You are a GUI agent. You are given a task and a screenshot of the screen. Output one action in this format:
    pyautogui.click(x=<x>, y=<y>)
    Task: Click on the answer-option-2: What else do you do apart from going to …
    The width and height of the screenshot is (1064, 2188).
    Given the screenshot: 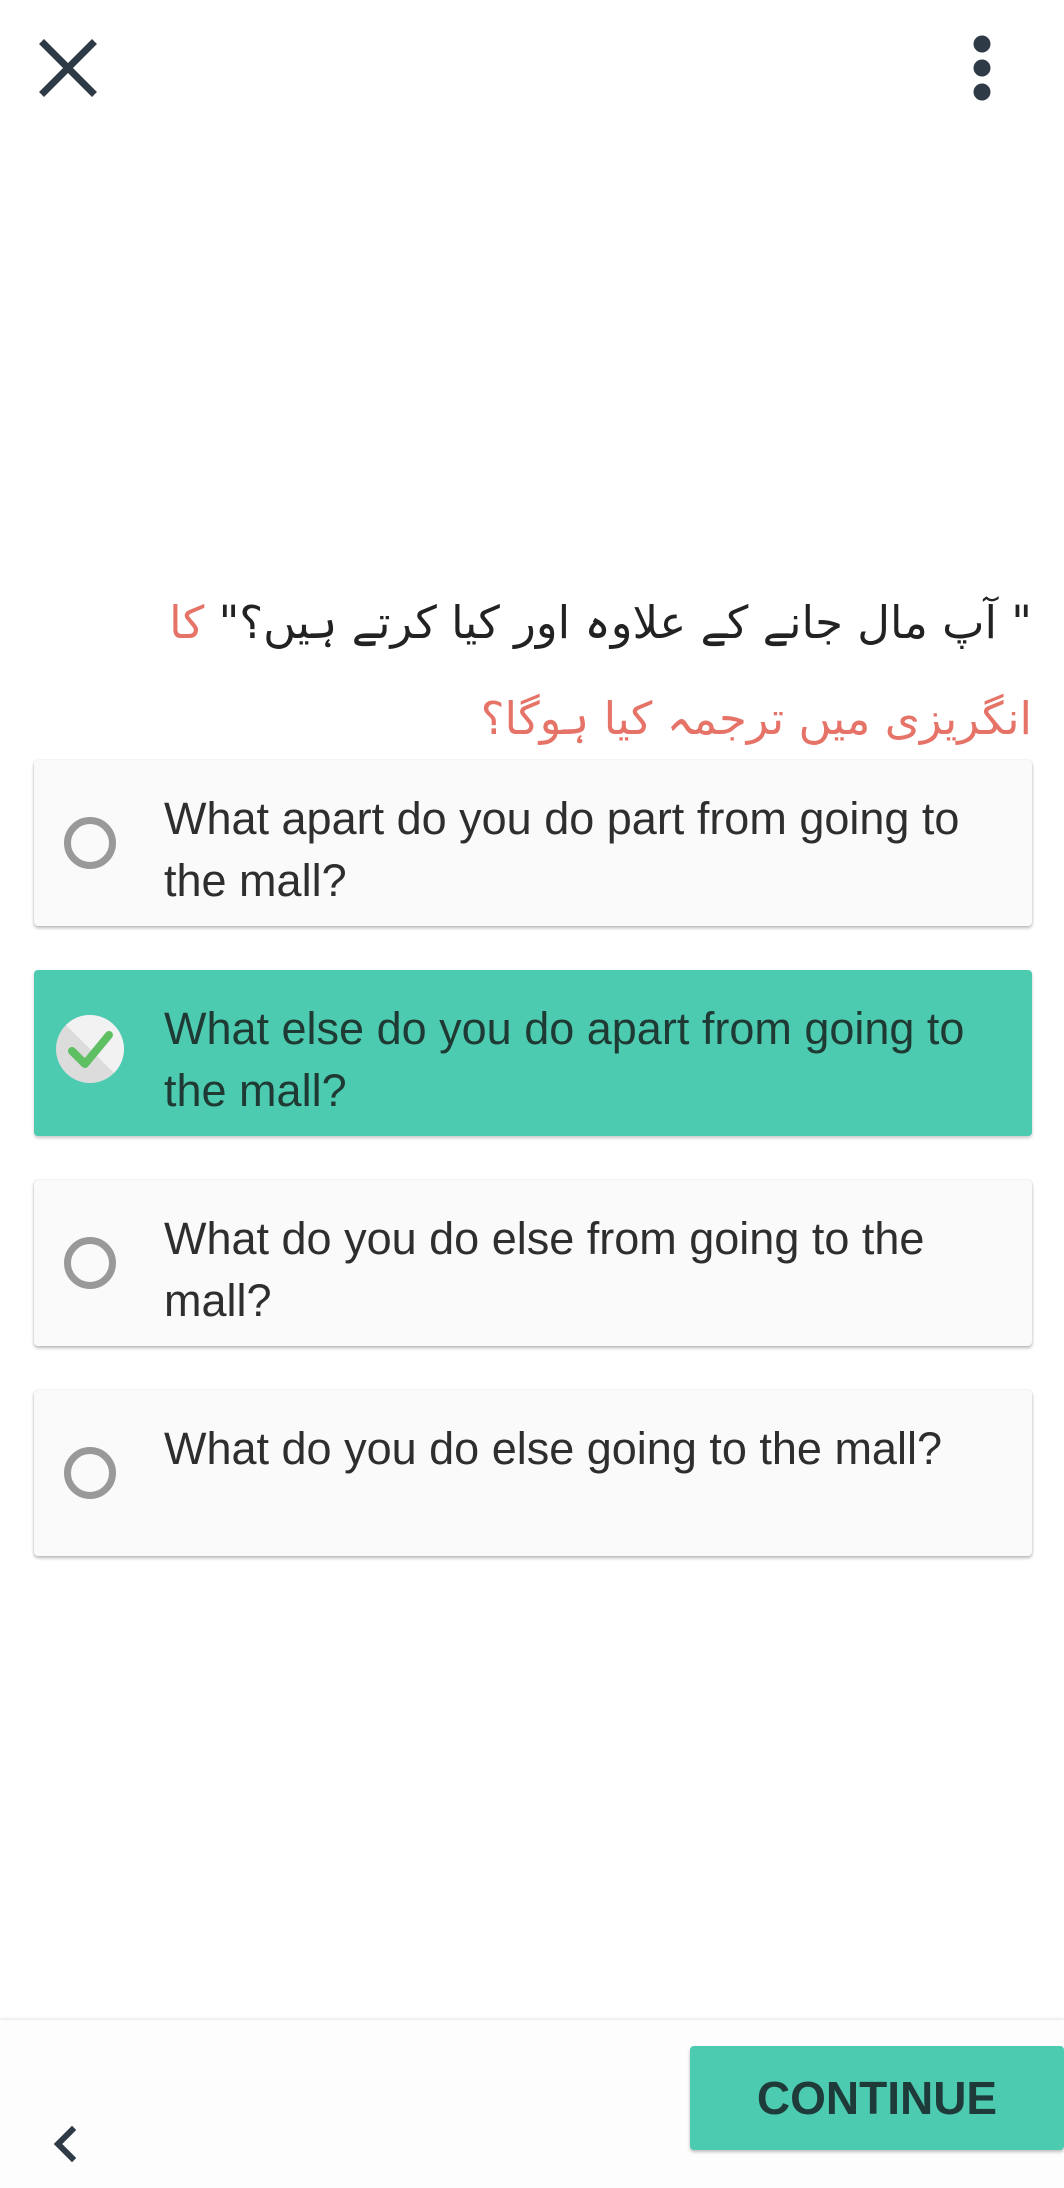 What is the action you would take?
    pyautogui.click(x=533, y=1053)
    